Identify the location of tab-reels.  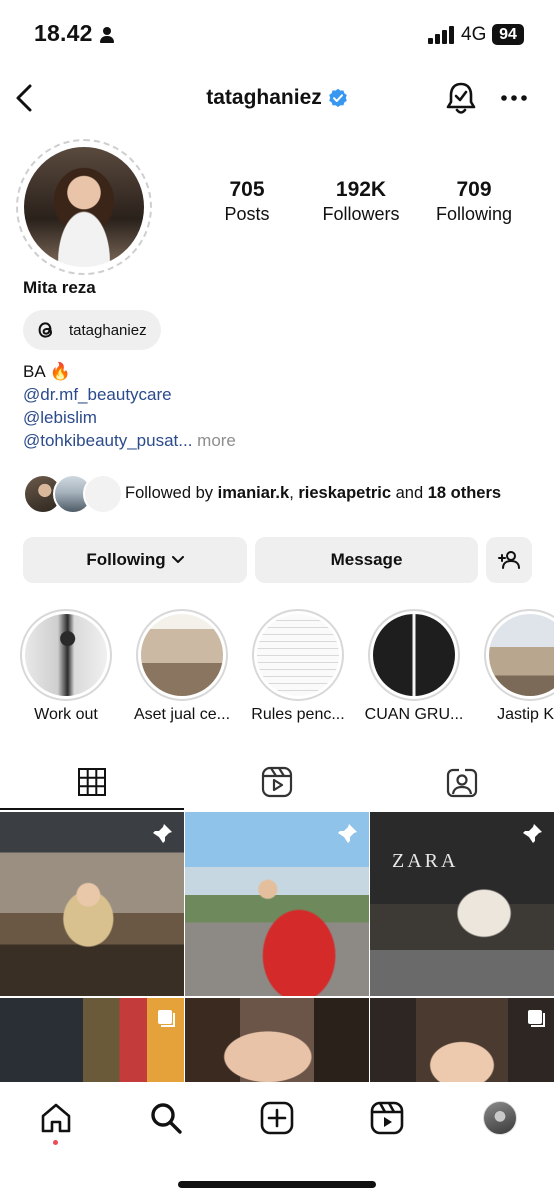
(277, 782).